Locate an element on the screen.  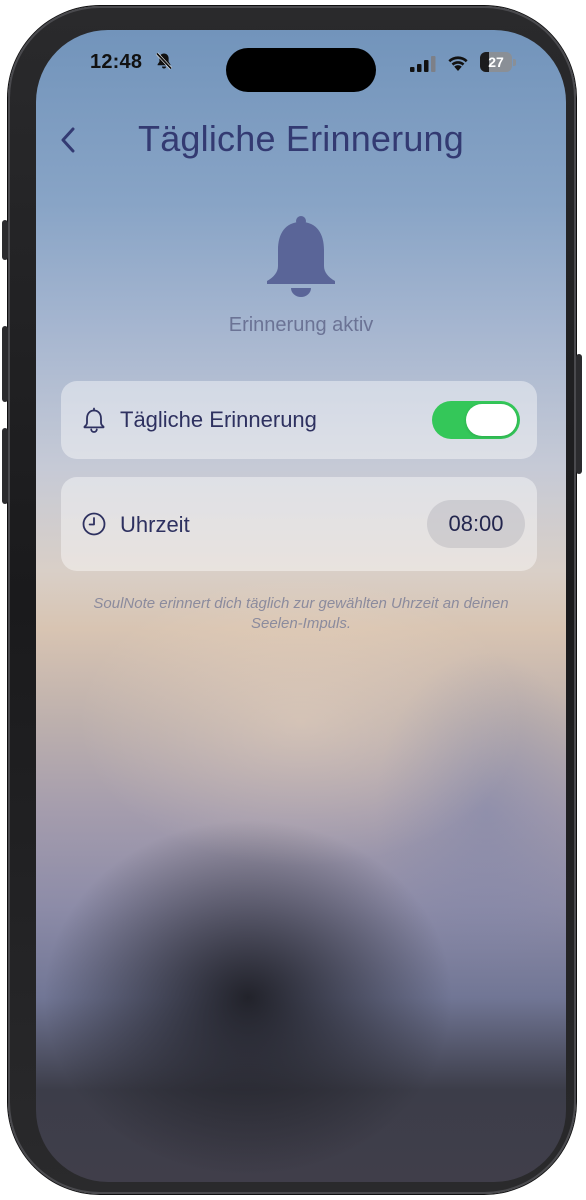
cellular-signal-icon is located at coordinates (423, 64).